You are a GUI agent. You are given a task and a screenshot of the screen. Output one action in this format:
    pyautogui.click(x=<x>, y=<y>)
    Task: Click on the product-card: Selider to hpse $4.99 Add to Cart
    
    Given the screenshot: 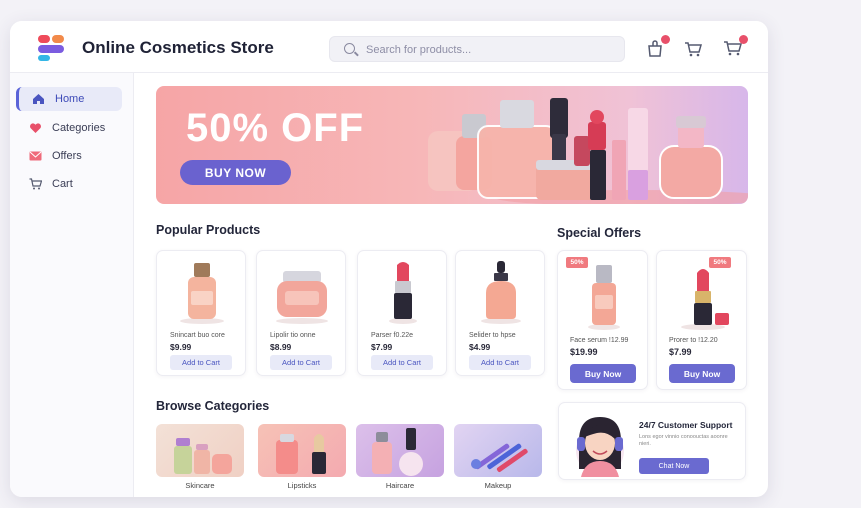 What is the action you would take?
    pyautogui.click(x=500, y=313)
    